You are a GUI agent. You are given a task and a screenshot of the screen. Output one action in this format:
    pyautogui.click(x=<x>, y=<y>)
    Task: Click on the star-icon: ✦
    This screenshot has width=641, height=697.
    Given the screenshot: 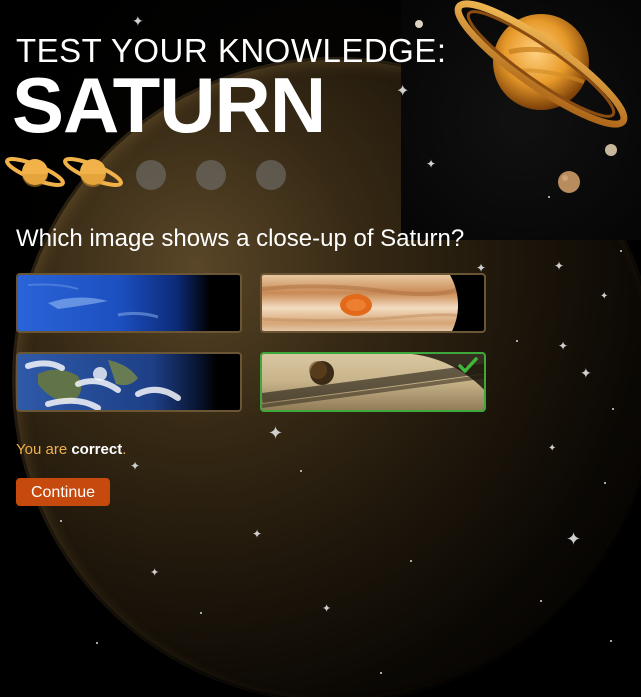 What is the action you would take?
    pyautogui.click(x=138, y=21)
    